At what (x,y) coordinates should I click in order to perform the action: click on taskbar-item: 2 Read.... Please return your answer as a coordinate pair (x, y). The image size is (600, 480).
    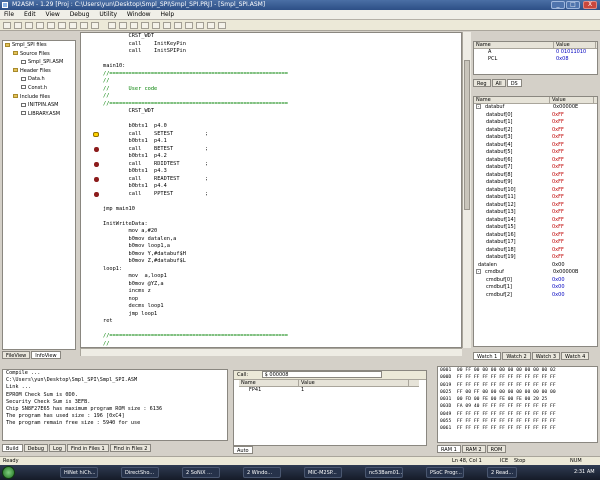
    Looking at the image, I should click on (502, 472).